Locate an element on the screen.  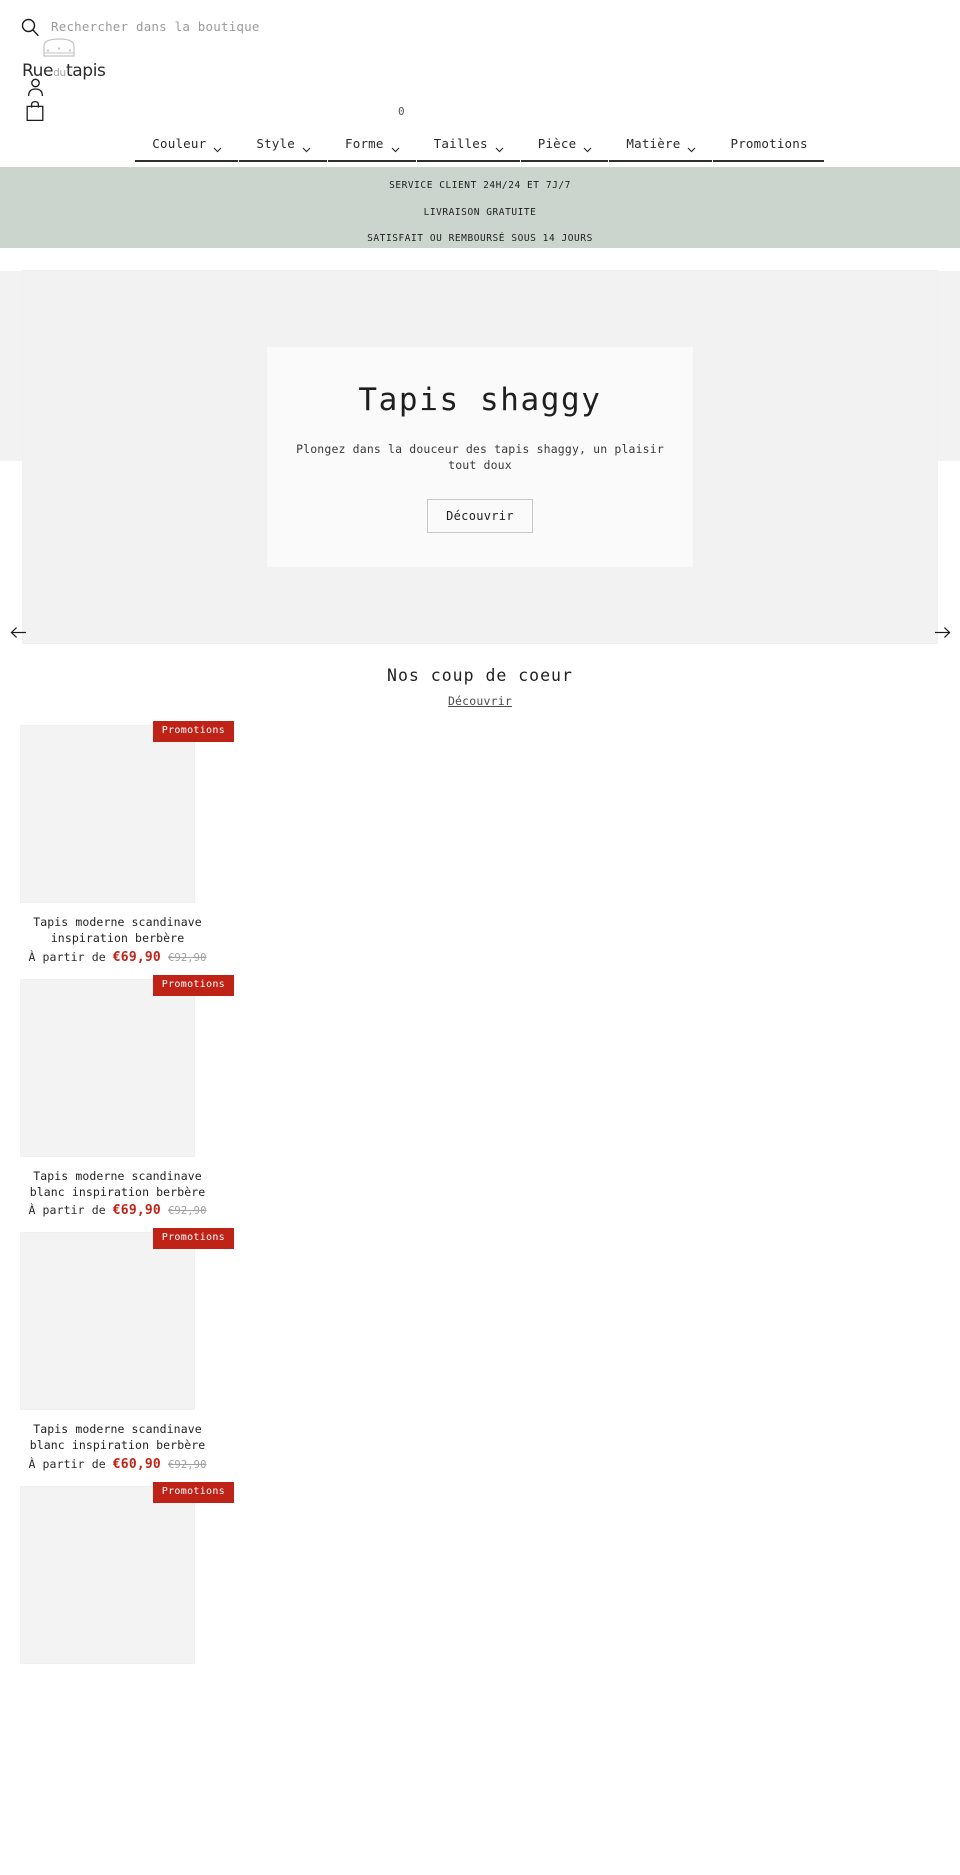
site-logo: Ruedutapis is located at coordinates (72, 58).